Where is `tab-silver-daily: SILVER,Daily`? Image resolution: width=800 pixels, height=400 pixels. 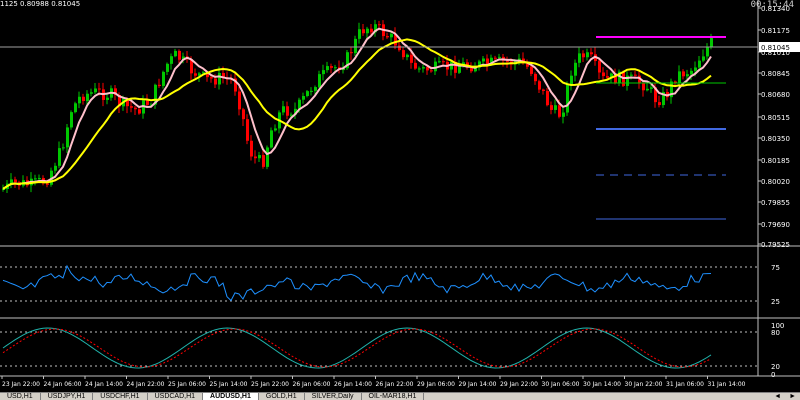
tab-silver-daily: SILVER,Daily is located at coordinates (333, 396).